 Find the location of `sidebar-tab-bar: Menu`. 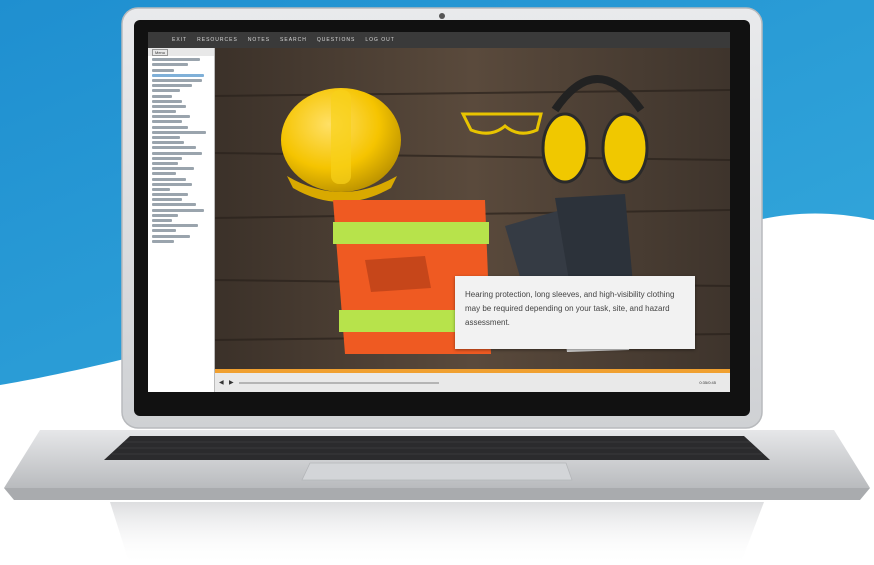

sidebar-tab-bar: Menu is located at coordinates (181, 52).